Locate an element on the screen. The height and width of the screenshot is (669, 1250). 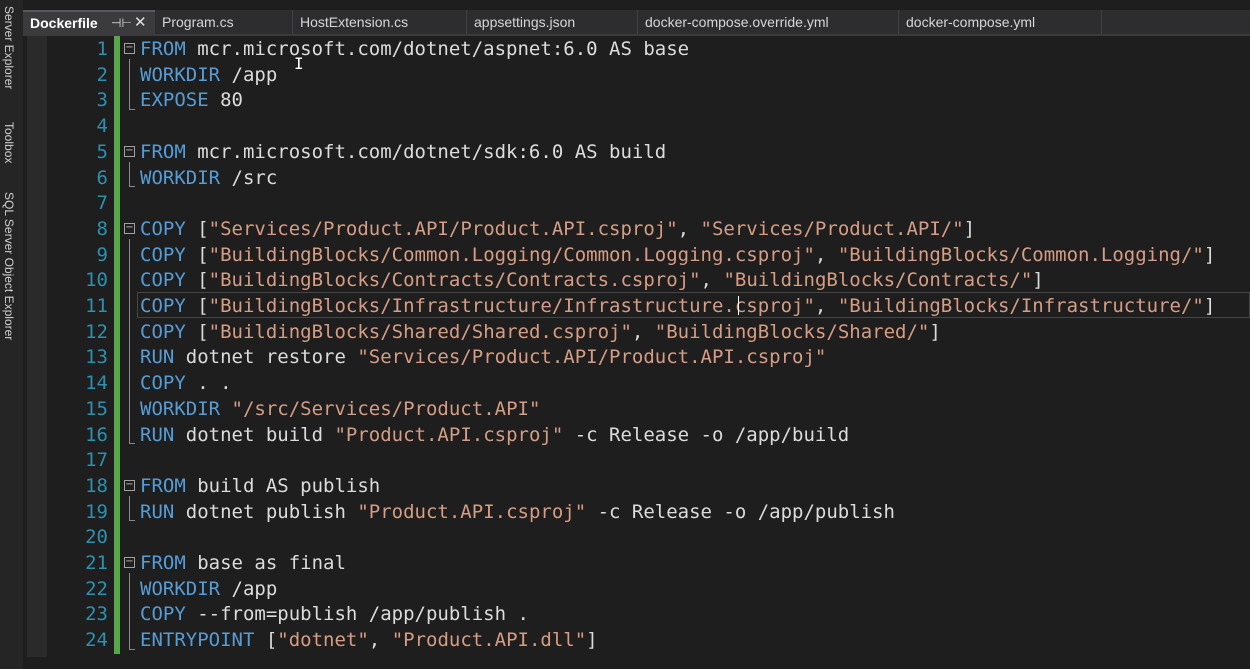
line-code: FROM base as final is located at coordinates (243, 563).